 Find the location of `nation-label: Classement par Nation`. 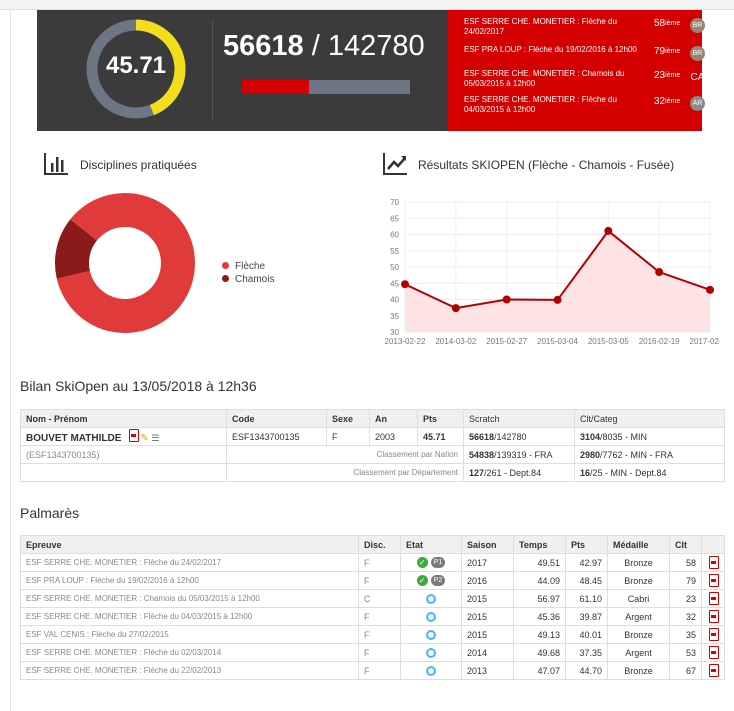

nation-label: Classement par Nation is located at coordinates (345, 454).